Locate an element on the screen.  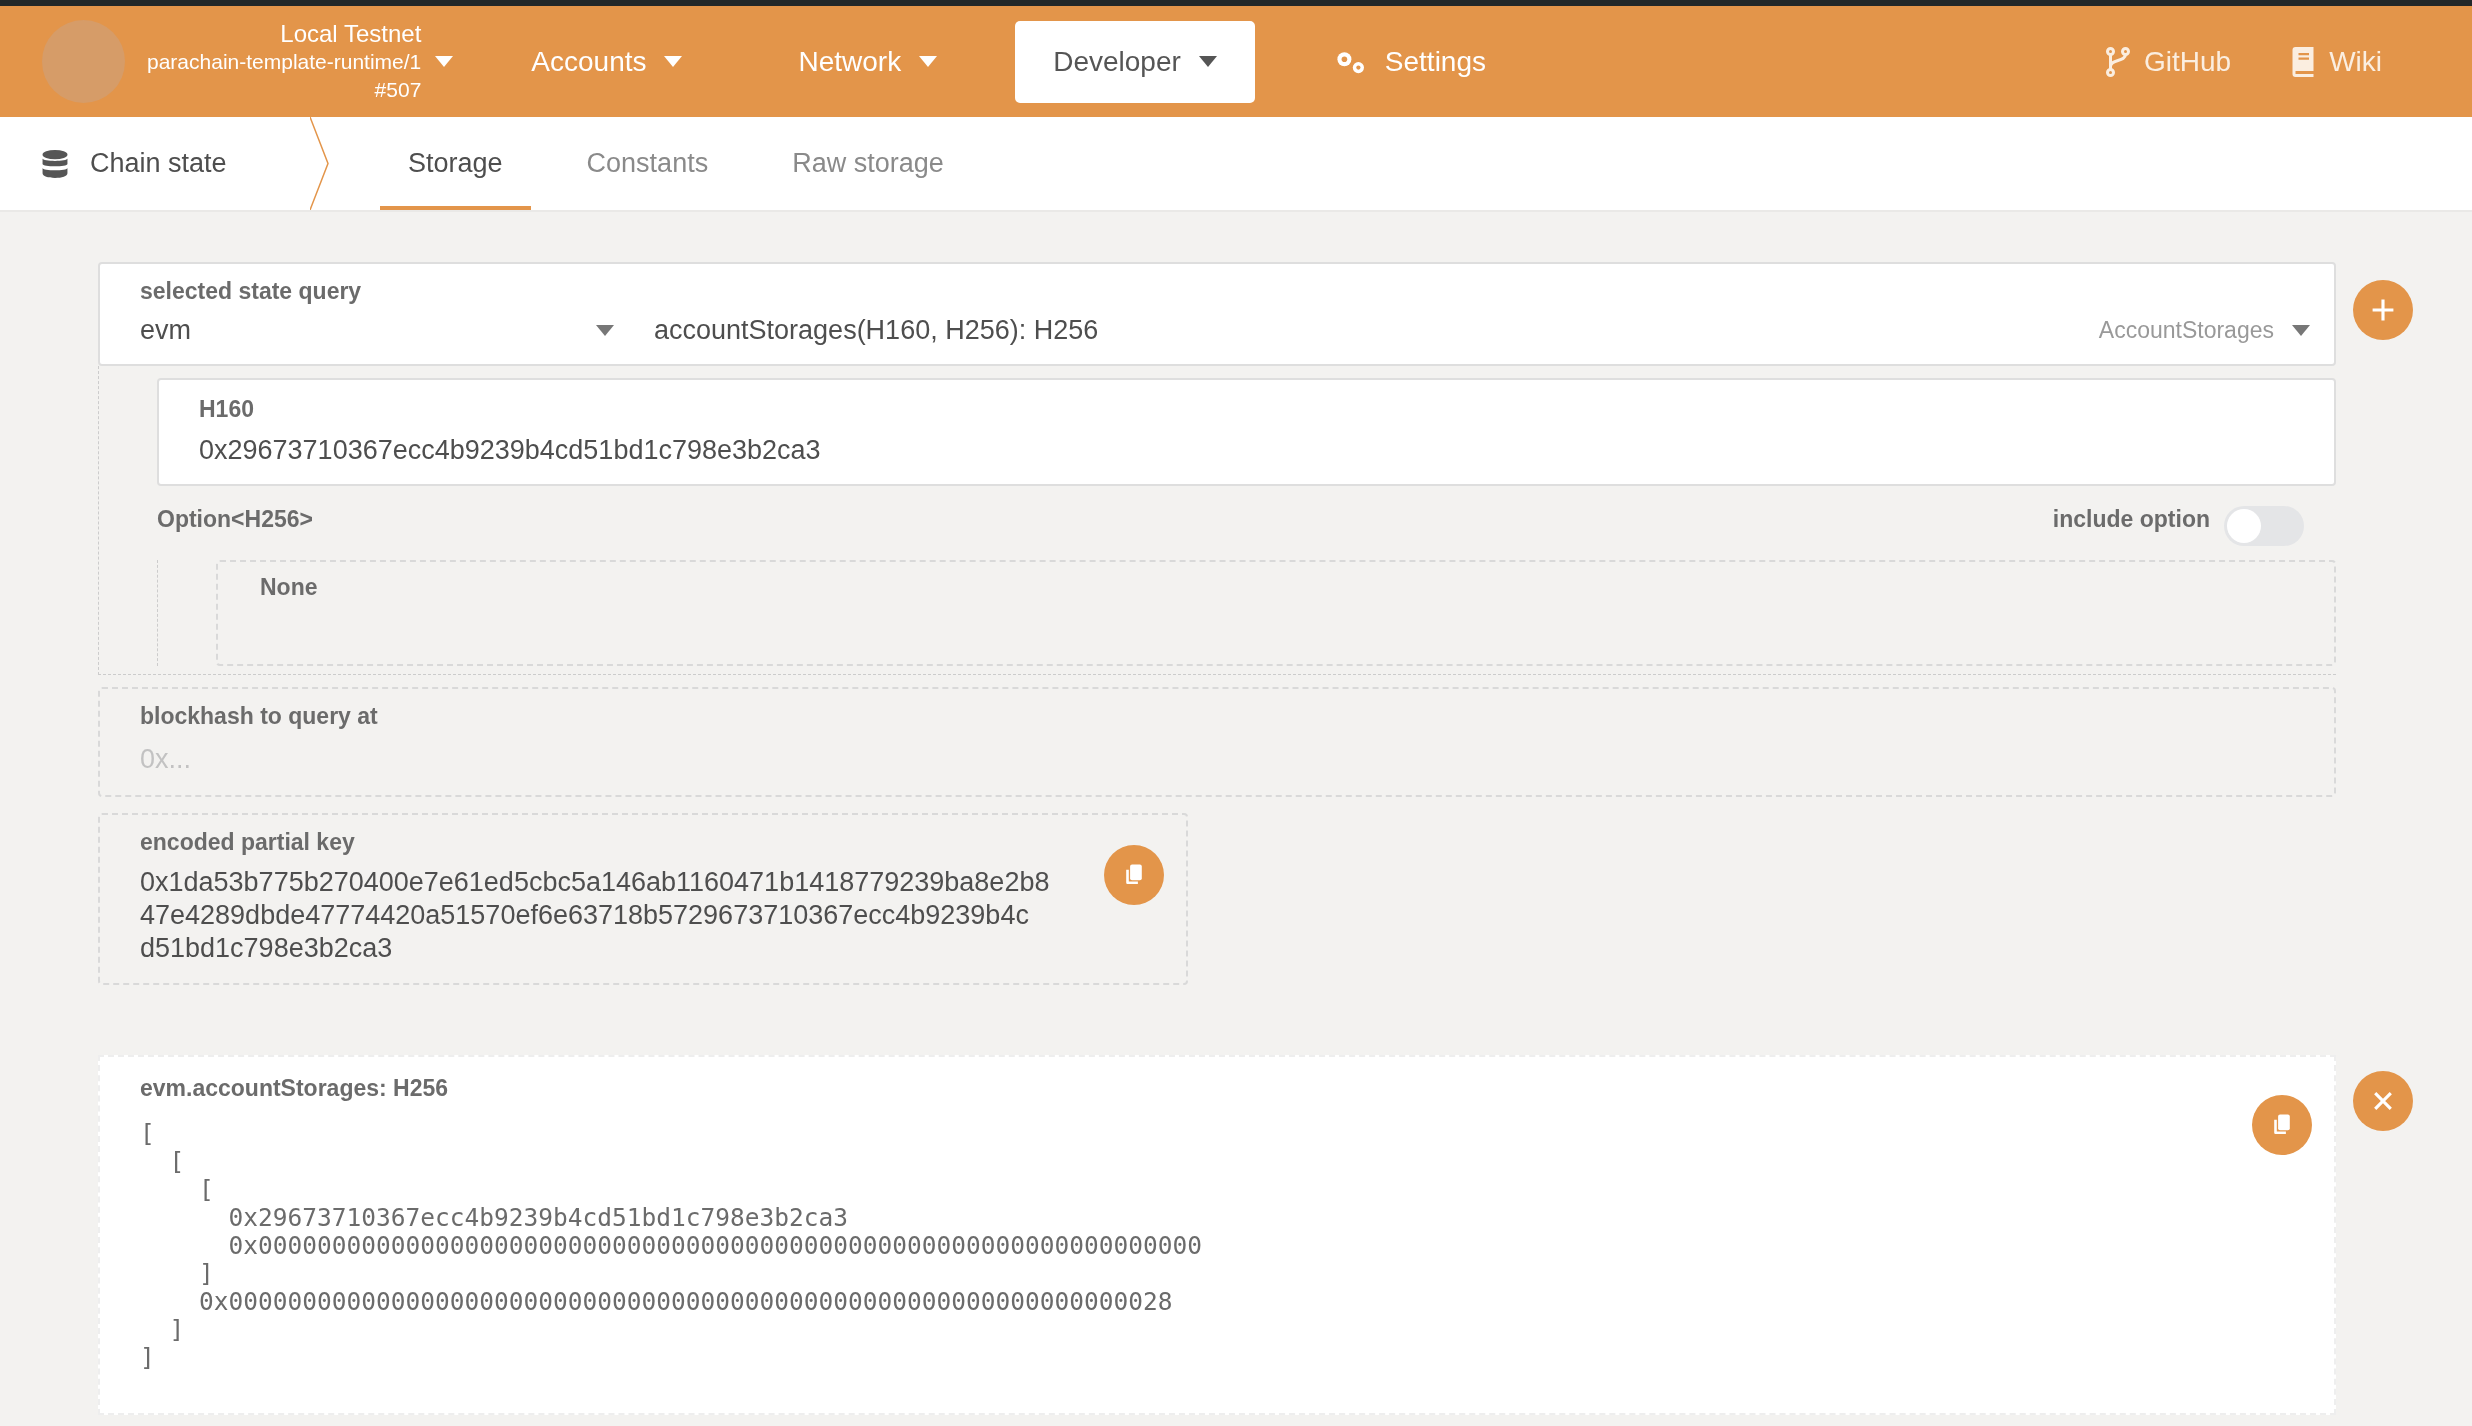
method-name: AccountStorages is located at coordinates (2186, 330).